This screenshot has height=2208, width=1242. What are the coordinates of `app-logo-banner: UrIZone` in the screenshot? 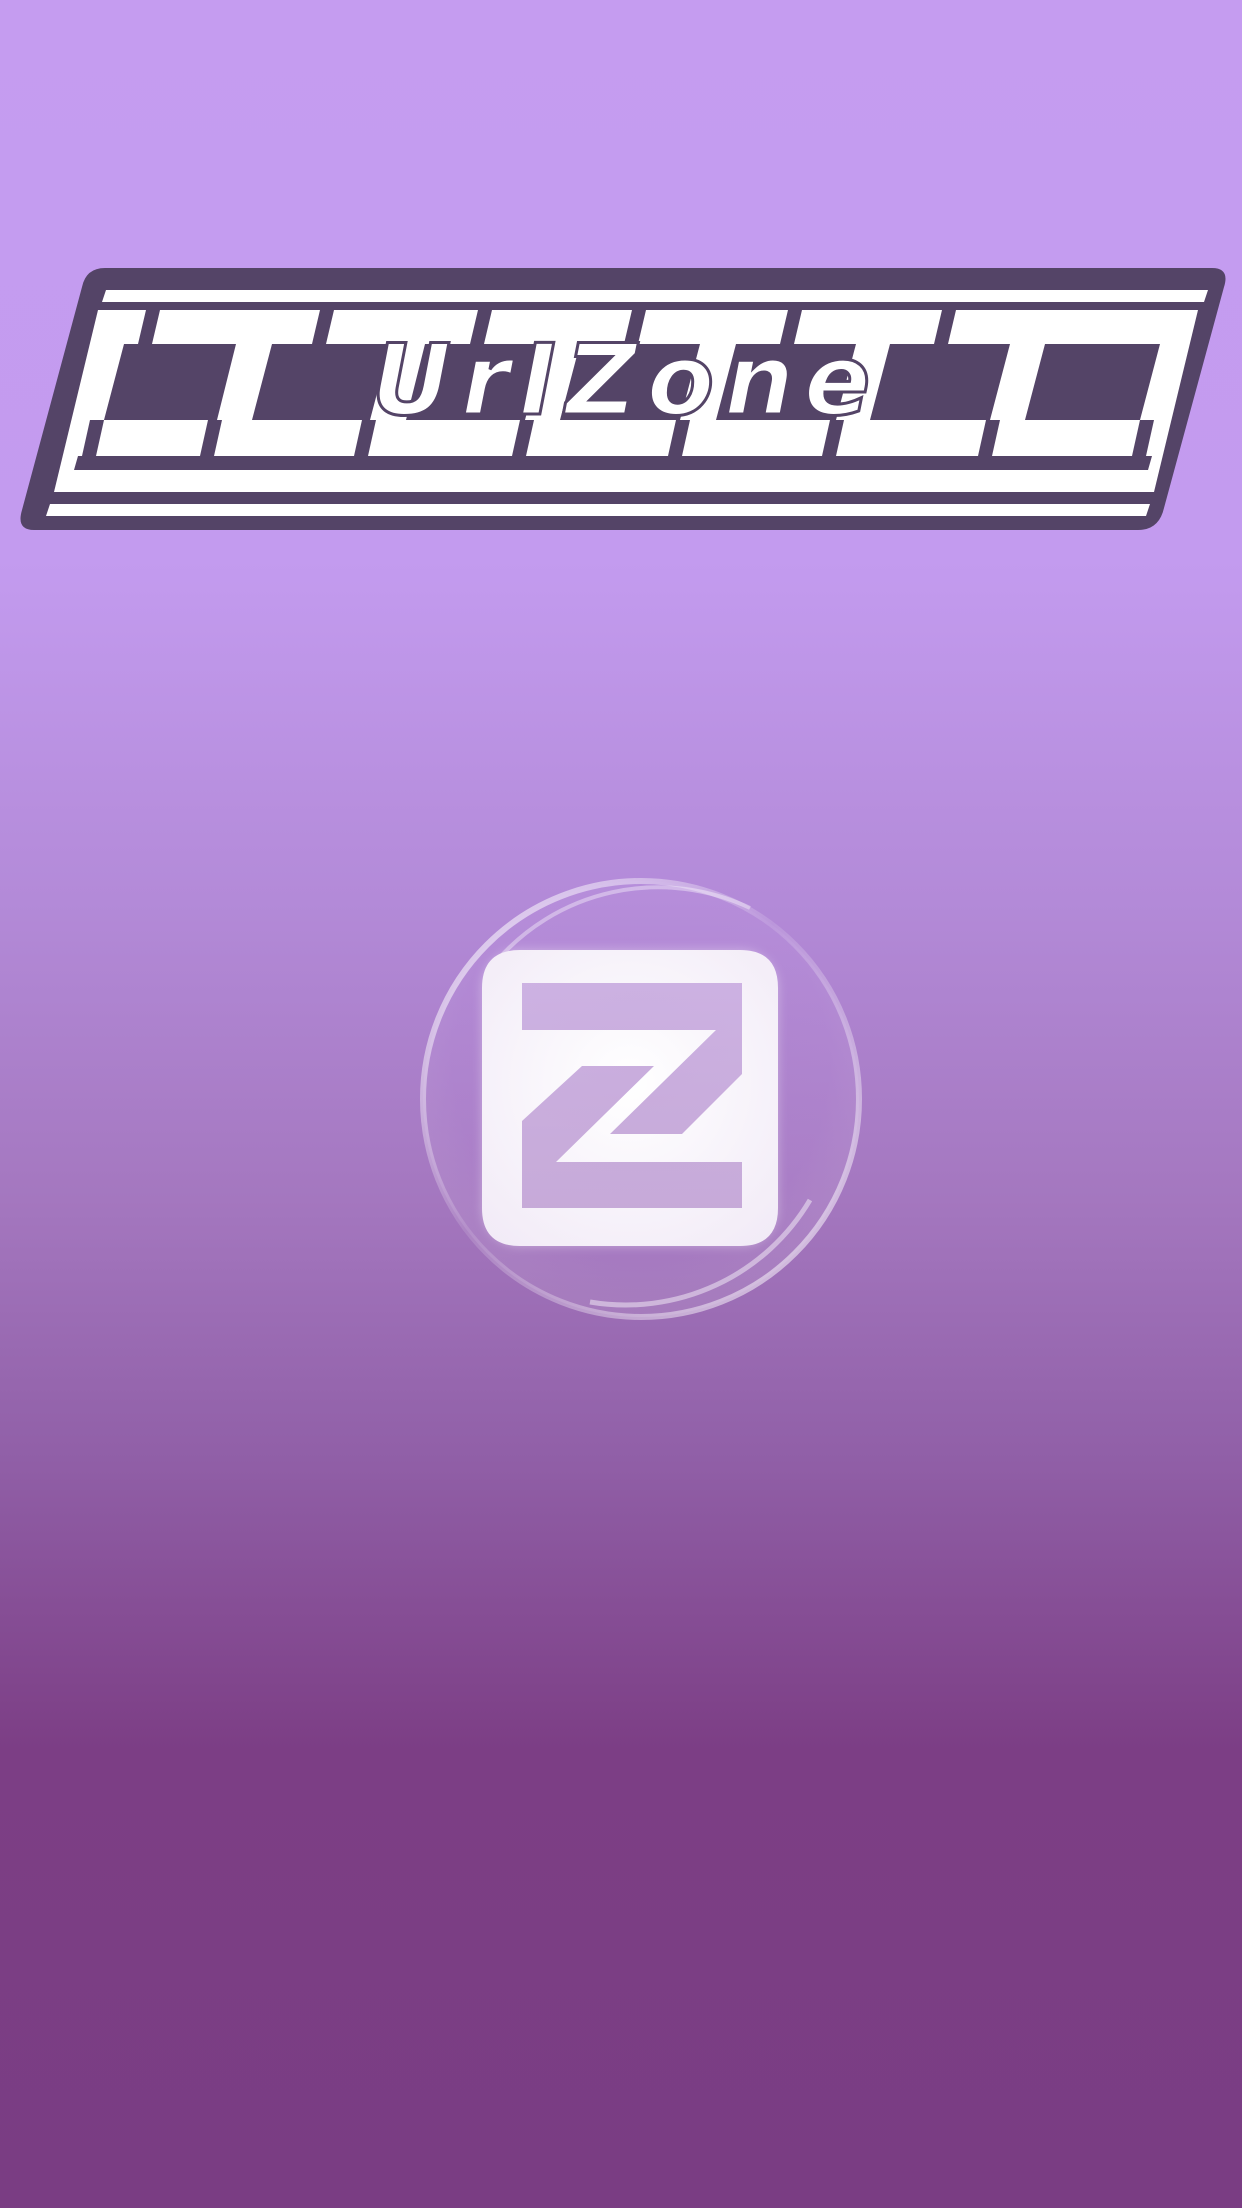 It's located at (625, 400).